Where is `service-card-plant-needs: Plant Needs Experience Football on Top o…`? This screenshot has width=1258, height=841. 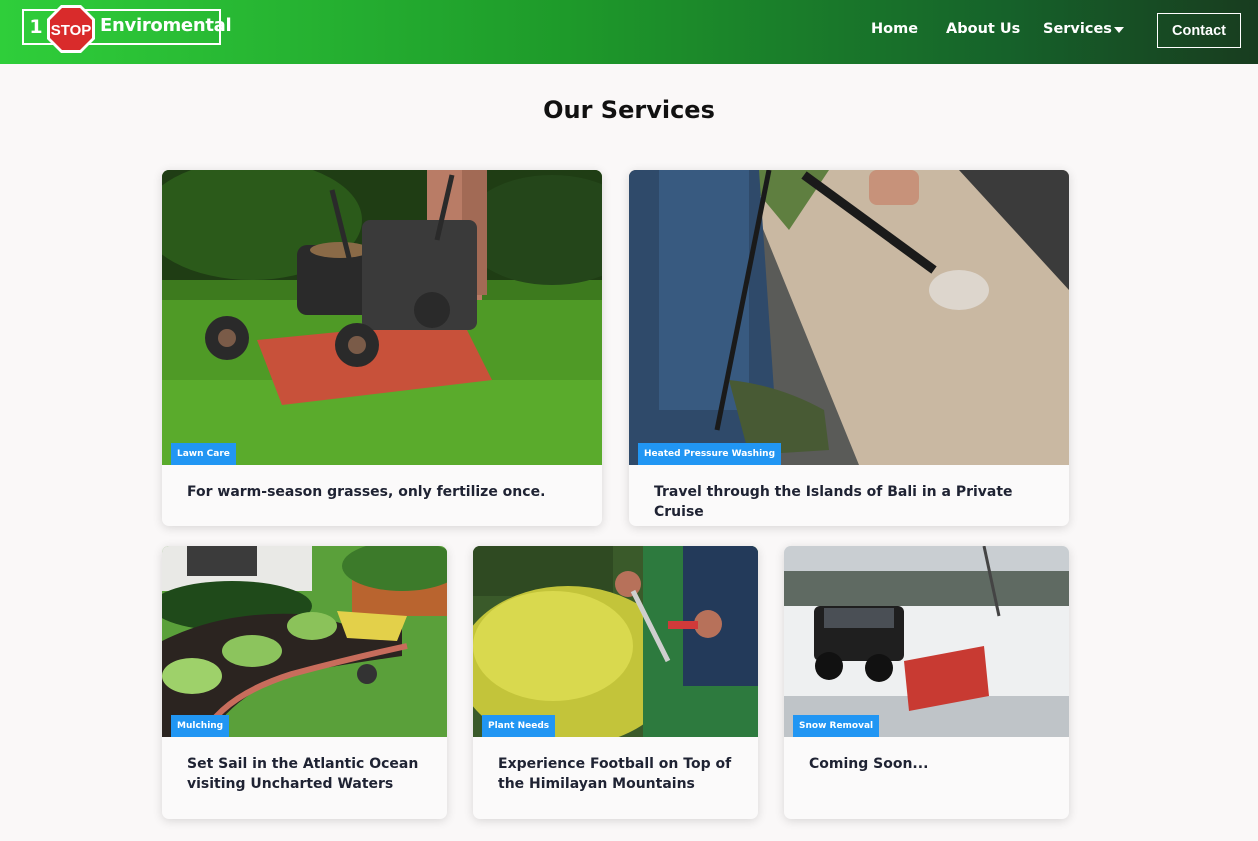
service-card-plant-needs: Plant Needs Experience Football on Top o… is located at coordinates (615, 682).